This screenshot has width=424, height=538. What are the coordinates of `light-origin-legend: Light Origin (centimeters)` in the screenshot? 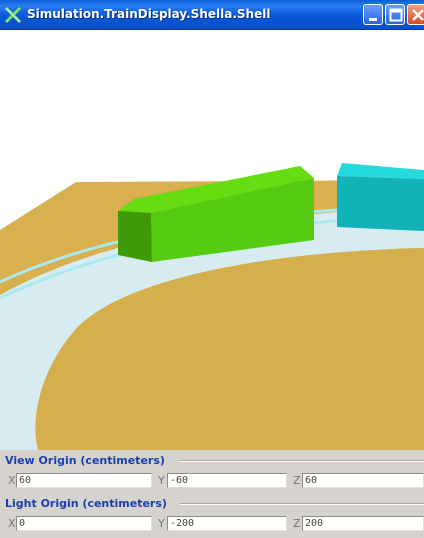 It's located at (86, 503).